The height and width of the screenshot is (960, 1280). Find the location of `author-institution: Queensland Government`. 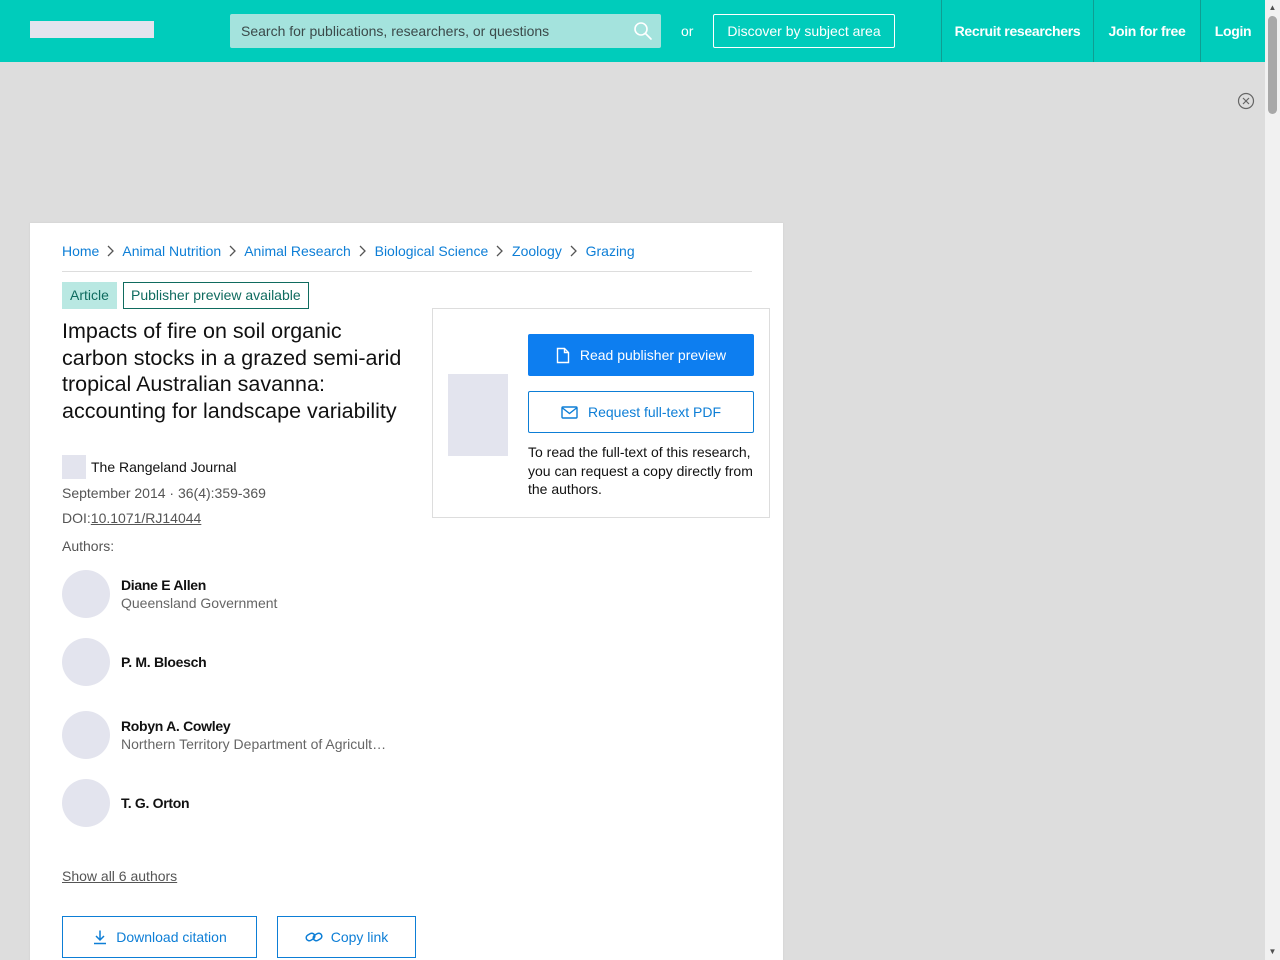

author-institution: Queensland Government is located at coordinates (199, 603).